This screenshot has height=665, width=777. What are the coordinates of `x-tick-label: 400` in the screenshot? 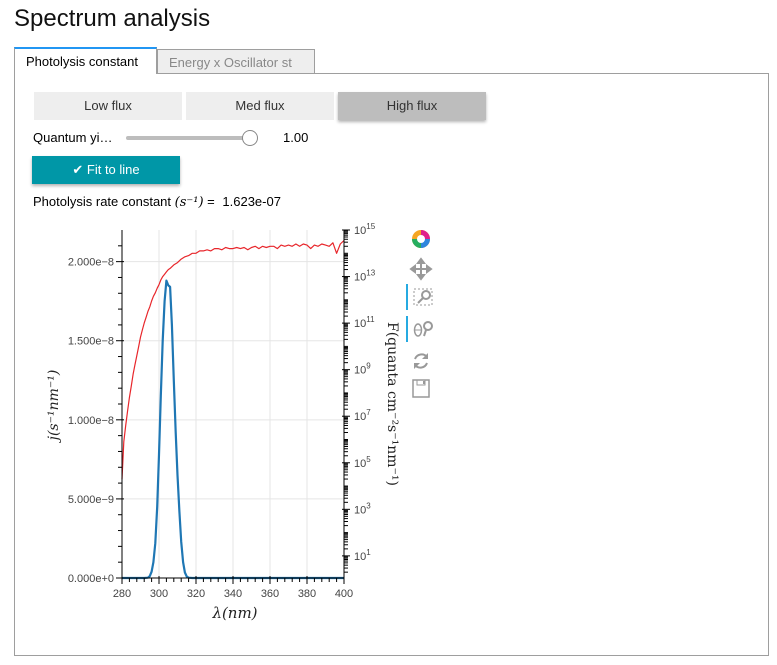 It's located at (344, 594).